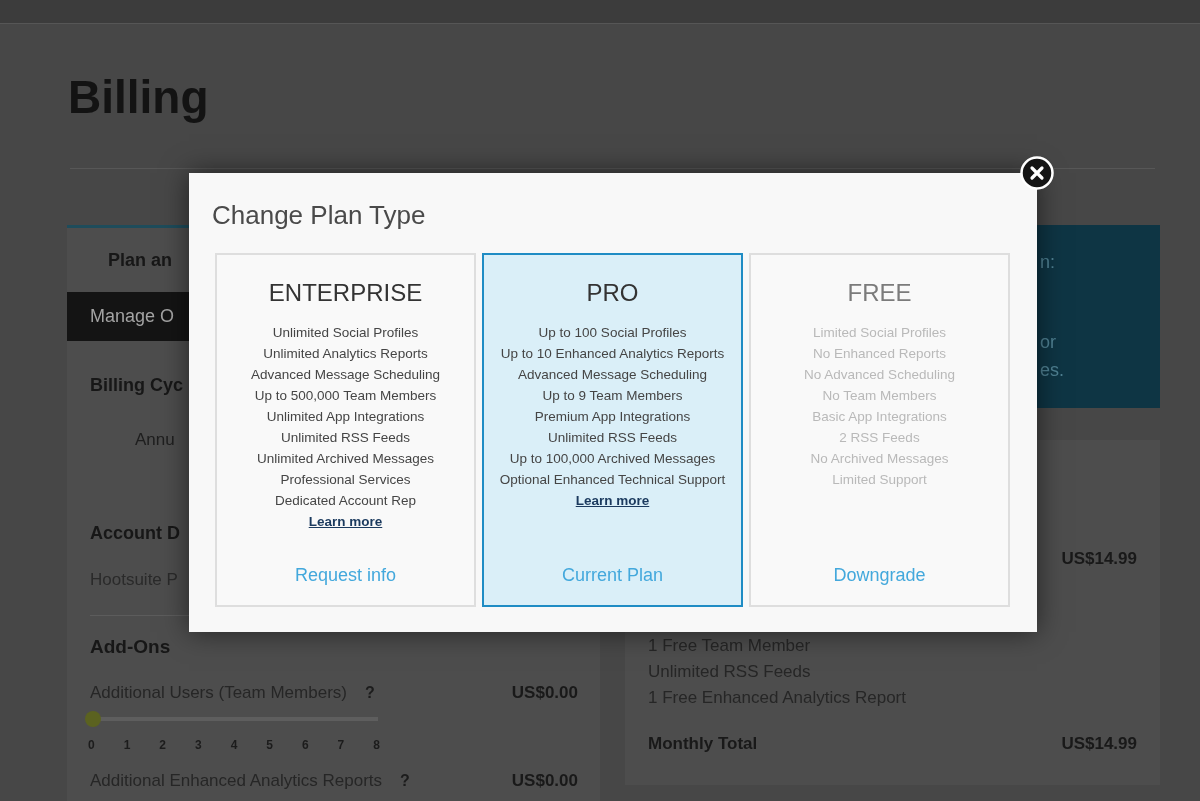  What do you see at coordinates (612, 417) in the screenshot?
I see `plan-feature: Premium App Integrations` at bounding box center [612, 417].